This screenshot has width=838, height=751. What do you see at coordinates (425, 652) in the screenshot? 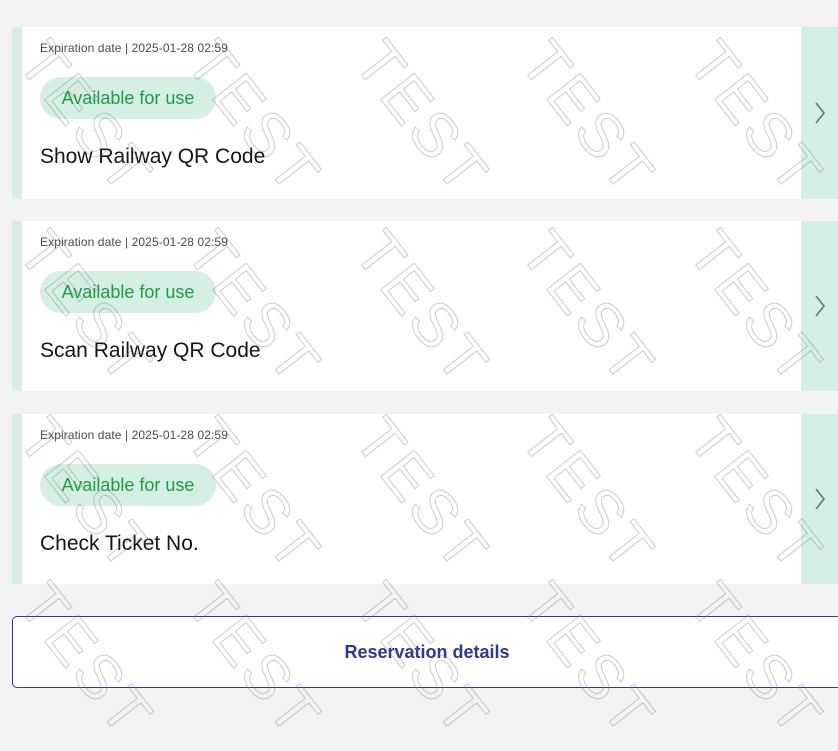
I see `reservation-details-button: Reservation details` at bounding box center [425, 652].